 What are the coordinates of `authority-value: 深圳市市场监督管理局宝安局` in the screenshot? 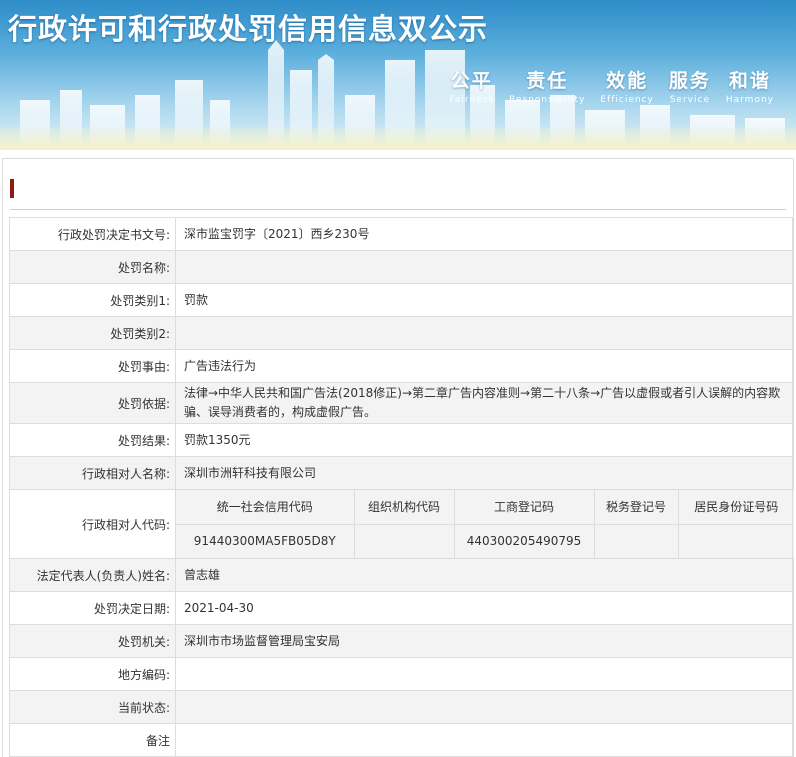 It's located at (484, 641).